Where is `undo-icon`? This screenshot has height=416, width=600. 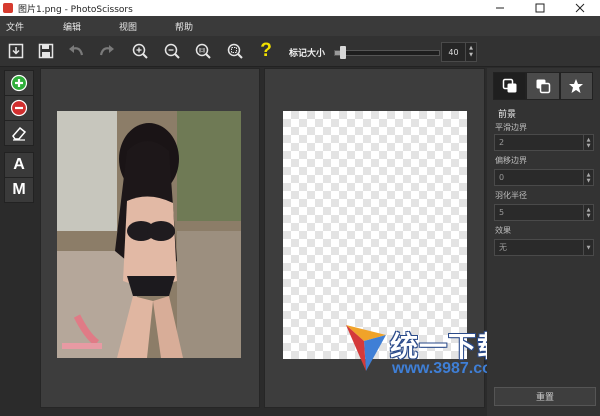
undo-icon is located at coordinates (76, 50).